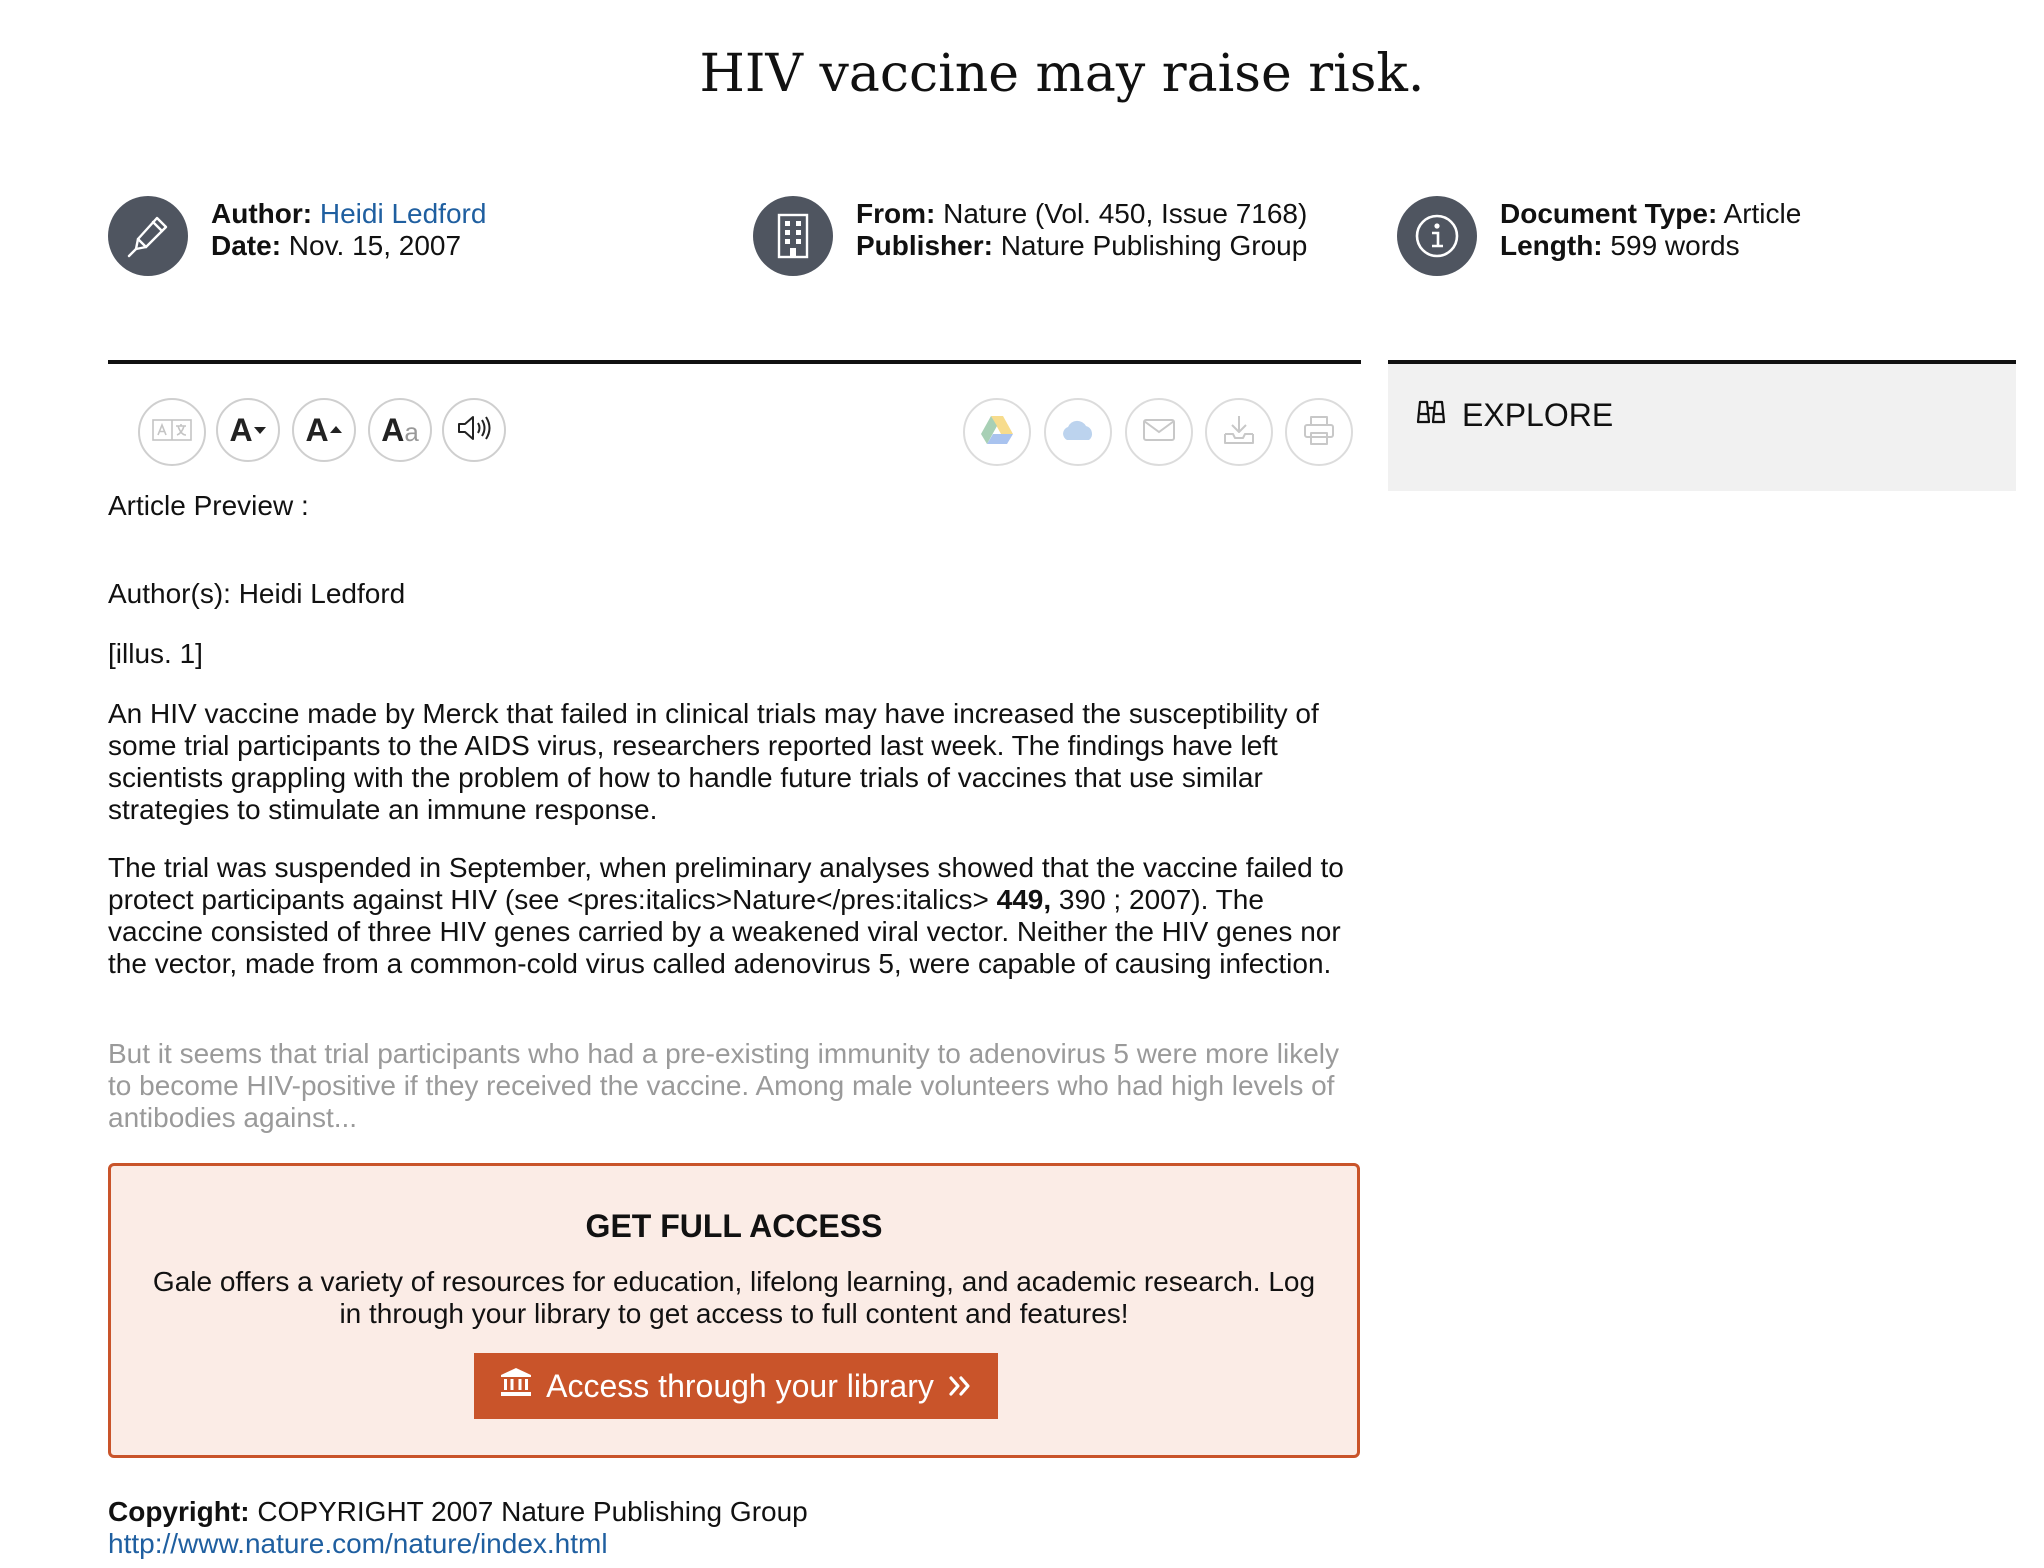 The height and width of the screenshot is (1568, 2044). What do you see at coordinates (740, 1385) in the screenshot?
I see `access-button-label: Access through your library` at bounding box center [740, 1385].